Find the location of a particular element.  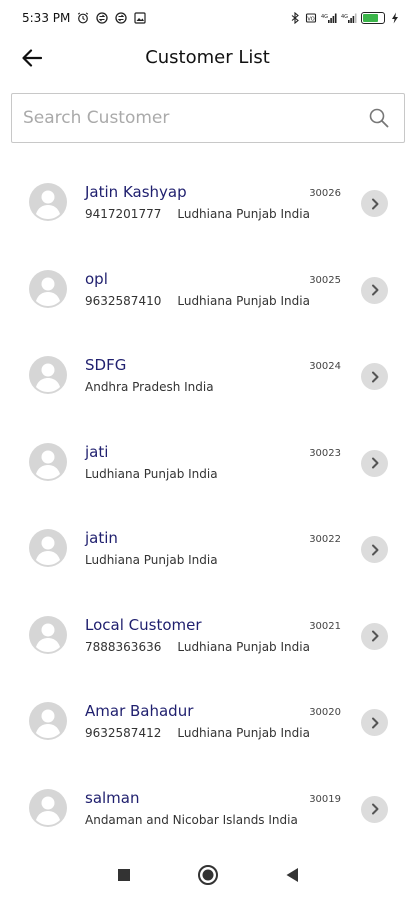

alarm-icon is located at coordinates (83, 18).